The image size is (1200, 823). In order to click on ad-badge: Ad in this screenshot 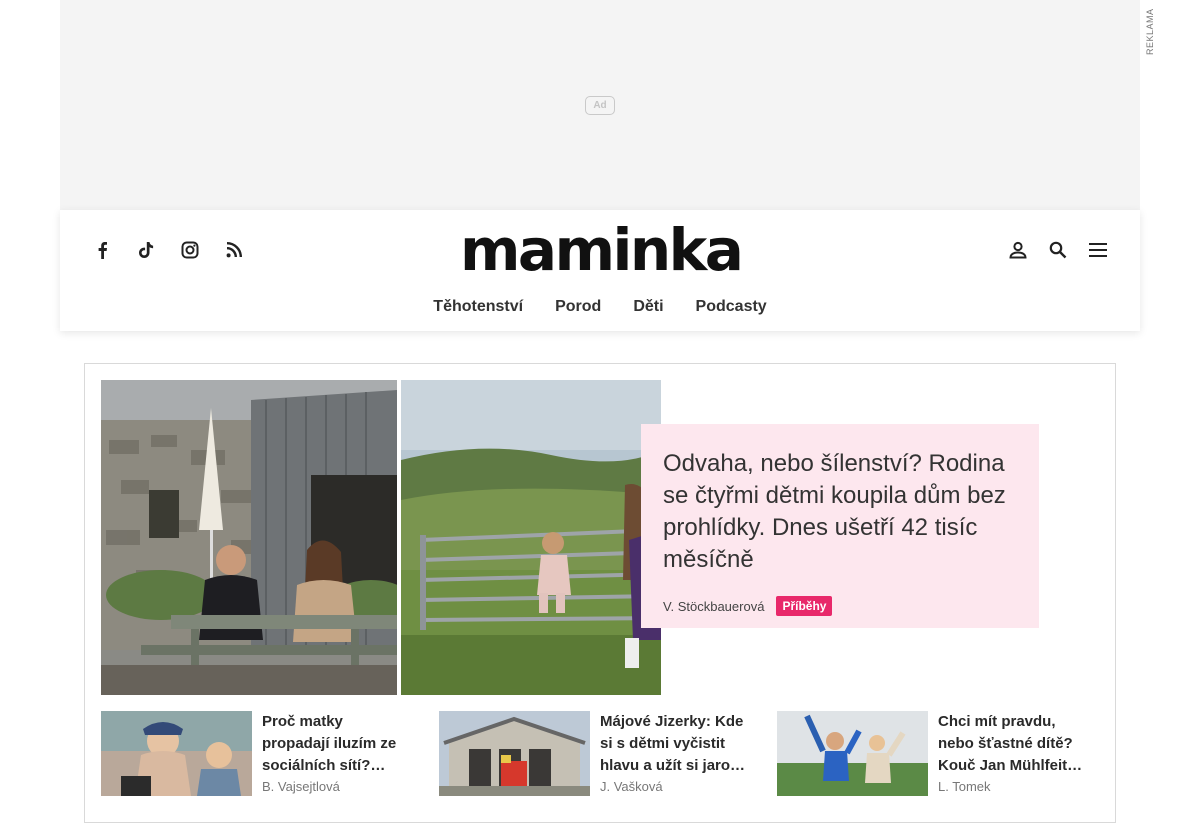, I will do `click(600, 105)`.